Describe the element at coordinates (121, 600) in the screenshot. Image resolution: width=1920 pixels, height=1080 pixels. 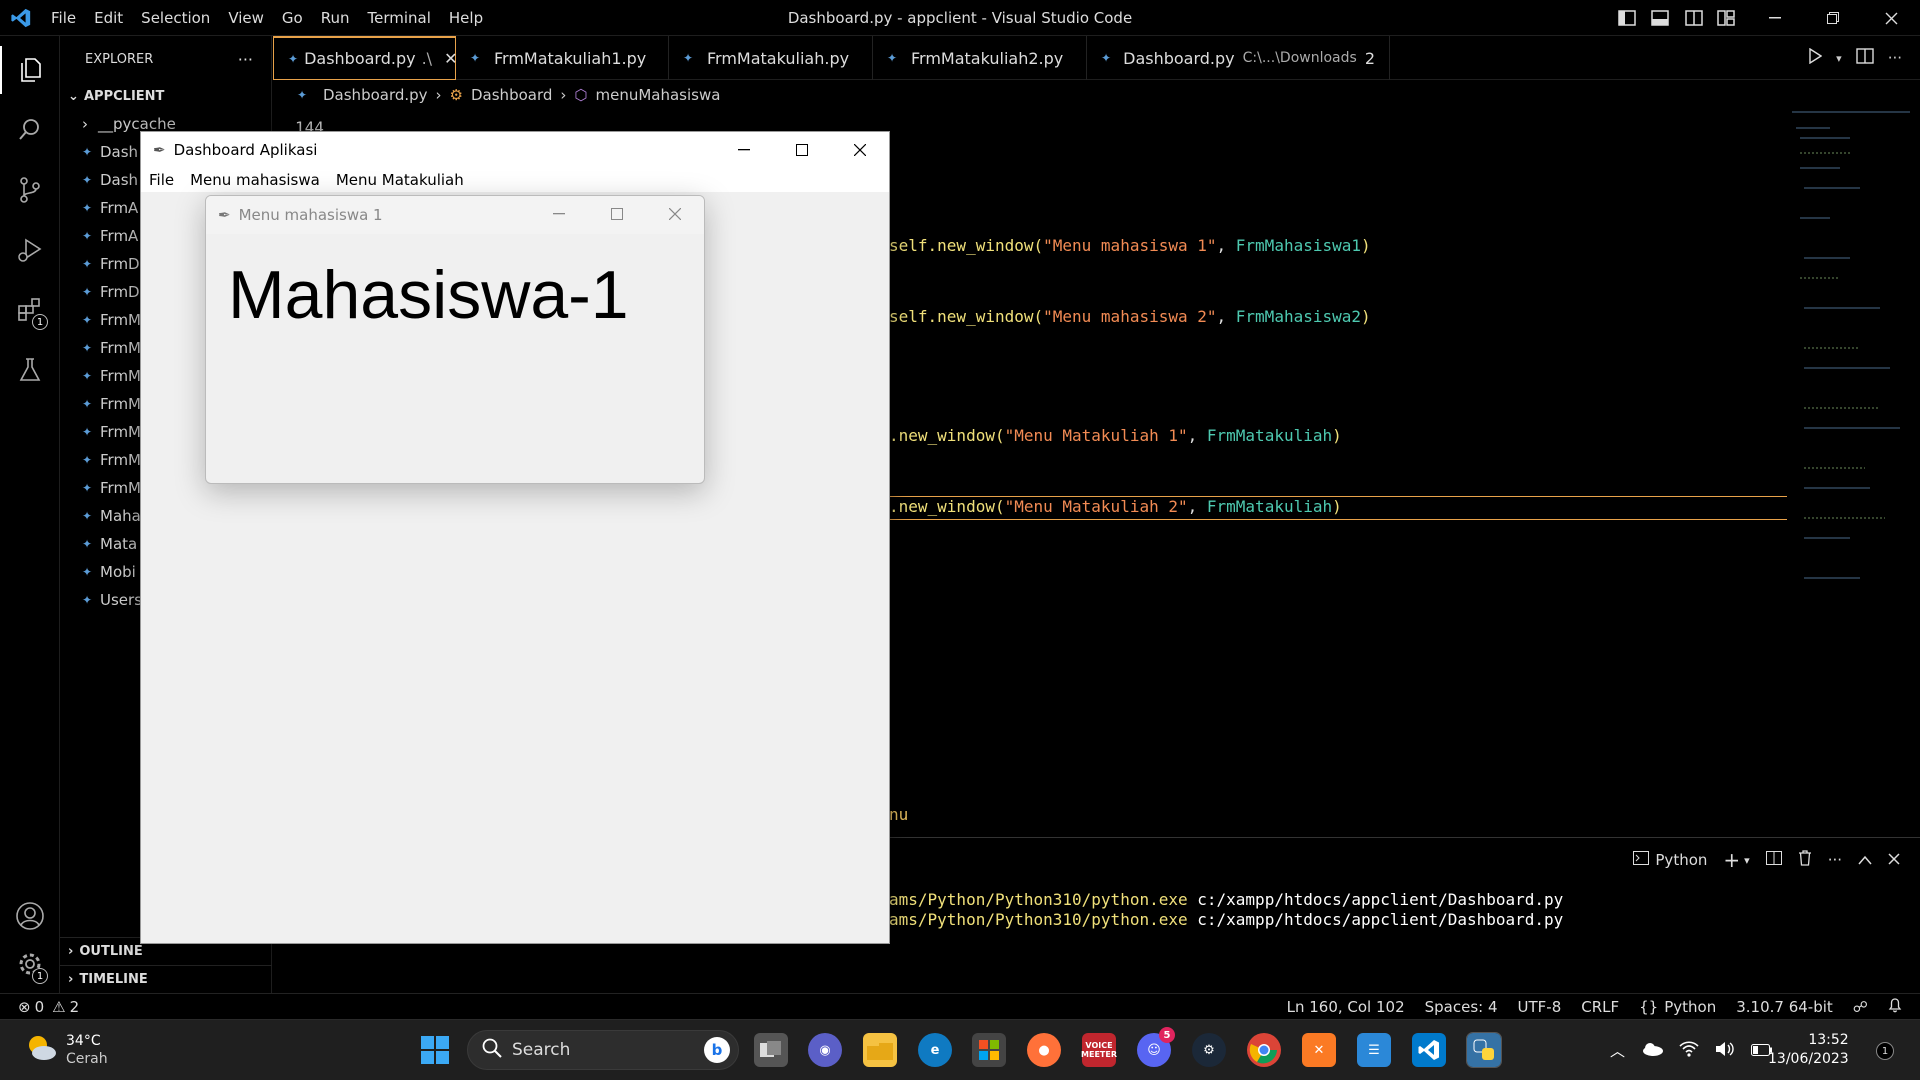
I see `tree-file-label: Users` at that location.